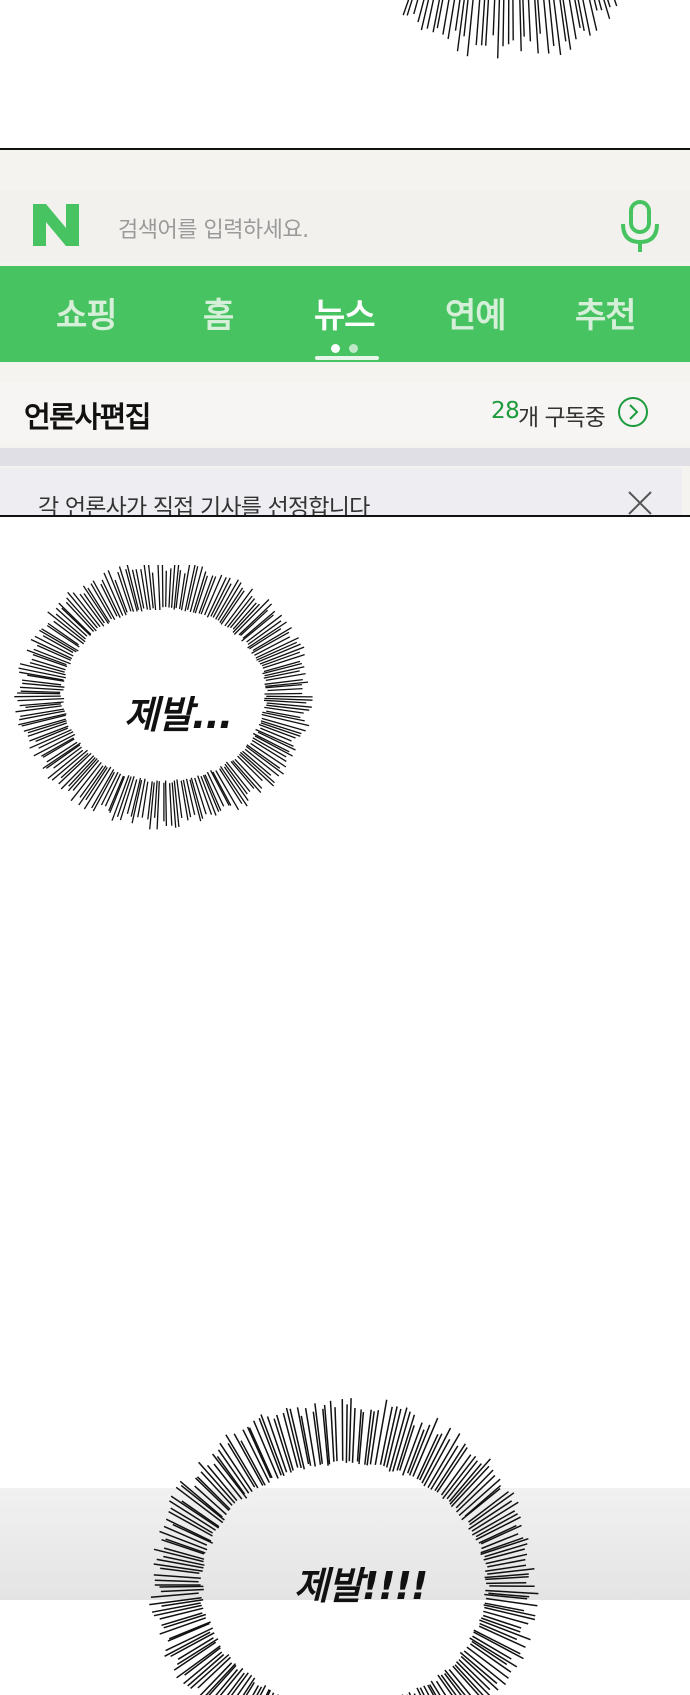 This screenshot has height=1695, width=690. What do you see at coordinates (345, 226) in the screenshot?
I see `search-bar: 검색어를 입력하세요.` at bounding box center [345, 226].